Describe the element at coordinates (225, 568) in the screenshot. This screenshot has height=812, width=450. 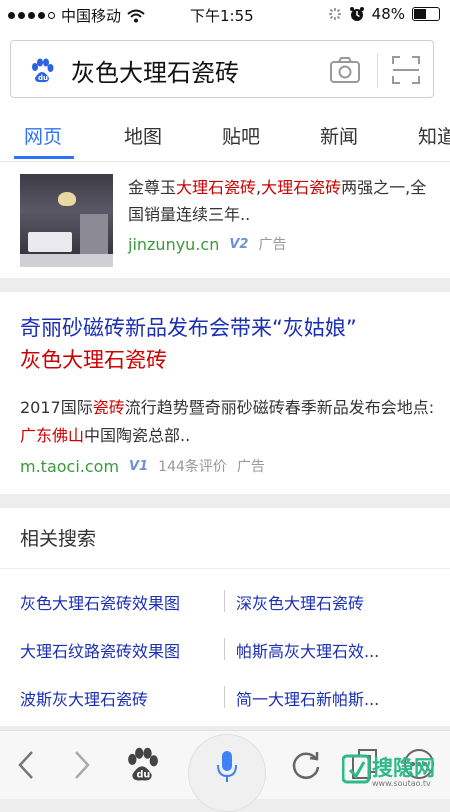
I see `related-divider` at that location.